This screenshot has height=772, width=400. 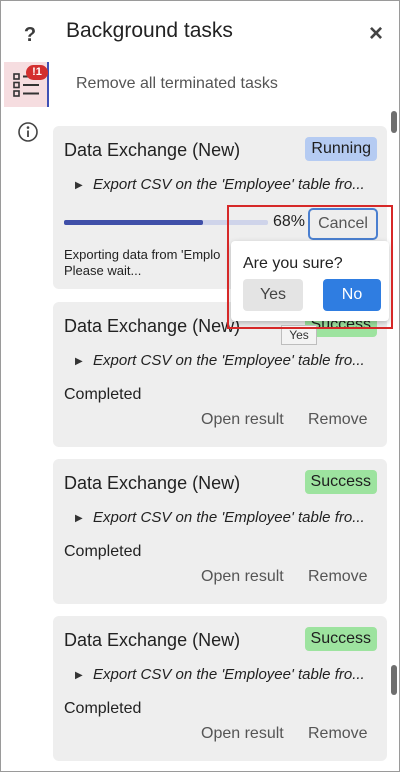 What do you see at coordinates (27, 386) in the screenshot?
I see `side-rail: ? !1` at bounding box center [27, 386].